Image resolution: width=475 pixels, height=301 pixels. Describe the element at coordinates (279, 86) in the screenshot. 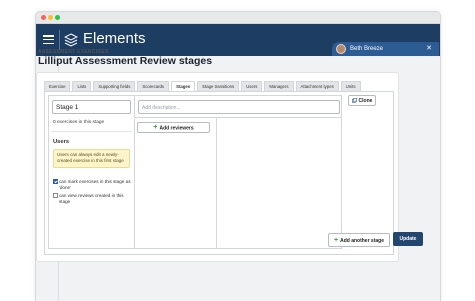

I see `tab-managers: Managers` at that location.